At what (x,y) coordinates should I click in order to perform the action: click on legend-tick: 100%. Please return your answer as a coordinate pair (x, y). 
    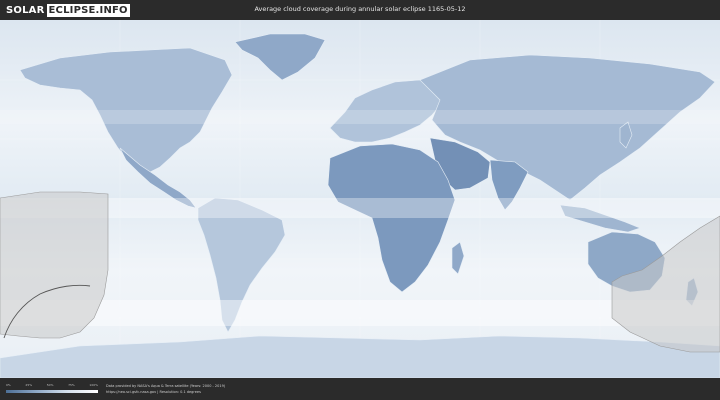
    Looking at the image, I should click on (93, 385).